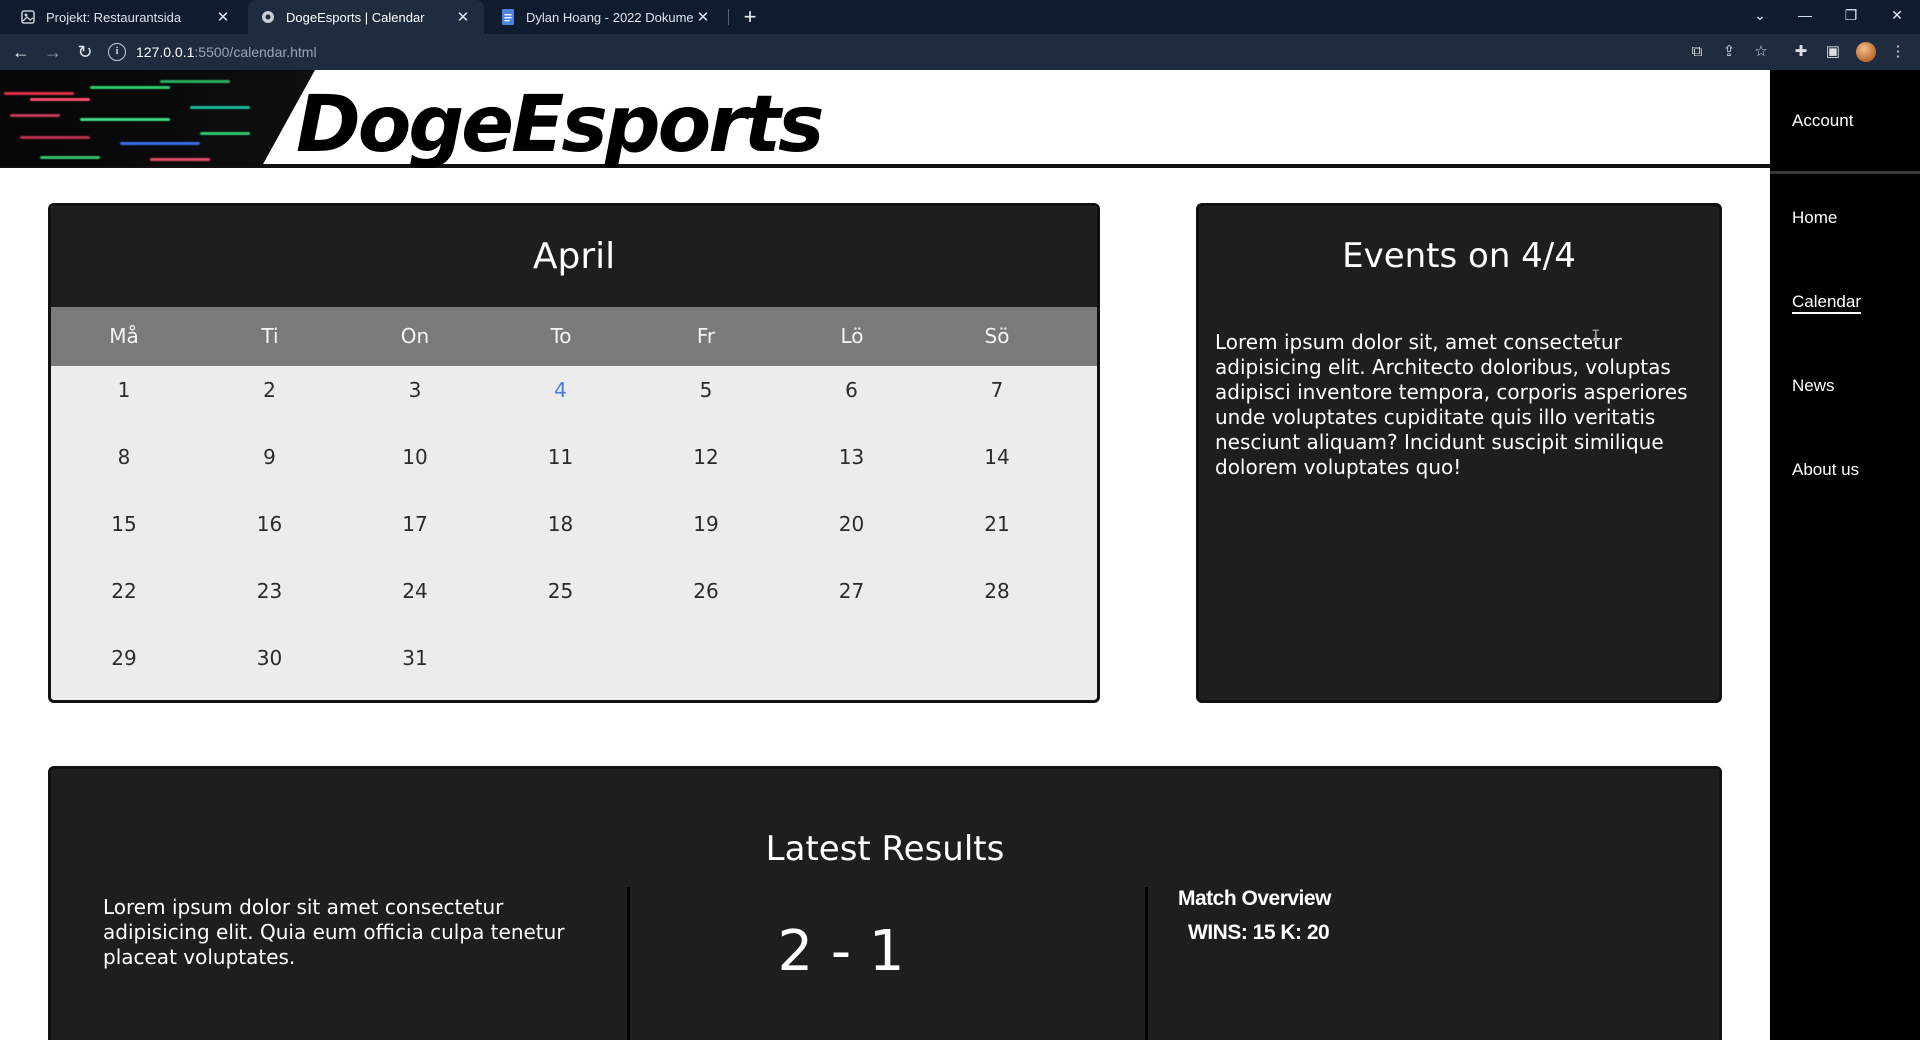 This screenshot has width=1920, height=1040. What do you see at coordinates (1866, 52) in the screenshot?
I see `profile-avatar` at bounding box center [1866, 52].